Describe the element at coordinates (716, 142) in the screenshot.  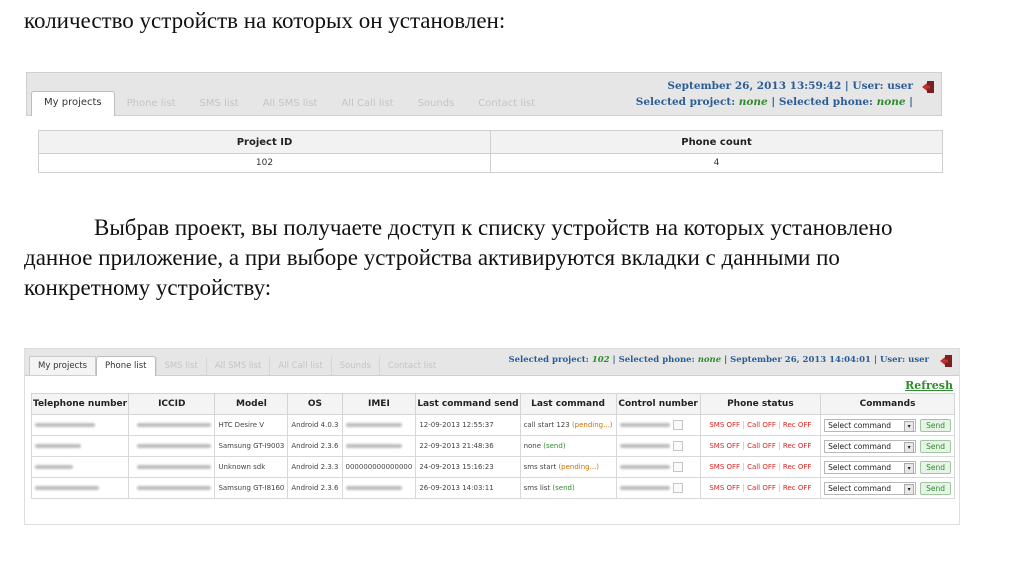
I see `column-header: Phone count` at that location.